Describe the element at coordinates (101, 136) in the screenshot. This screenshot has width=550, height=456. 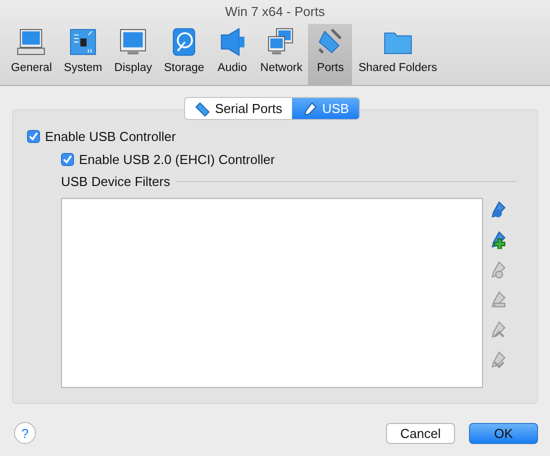
I see `enable-usb-checkbox: Enable USB Controller` at that location.